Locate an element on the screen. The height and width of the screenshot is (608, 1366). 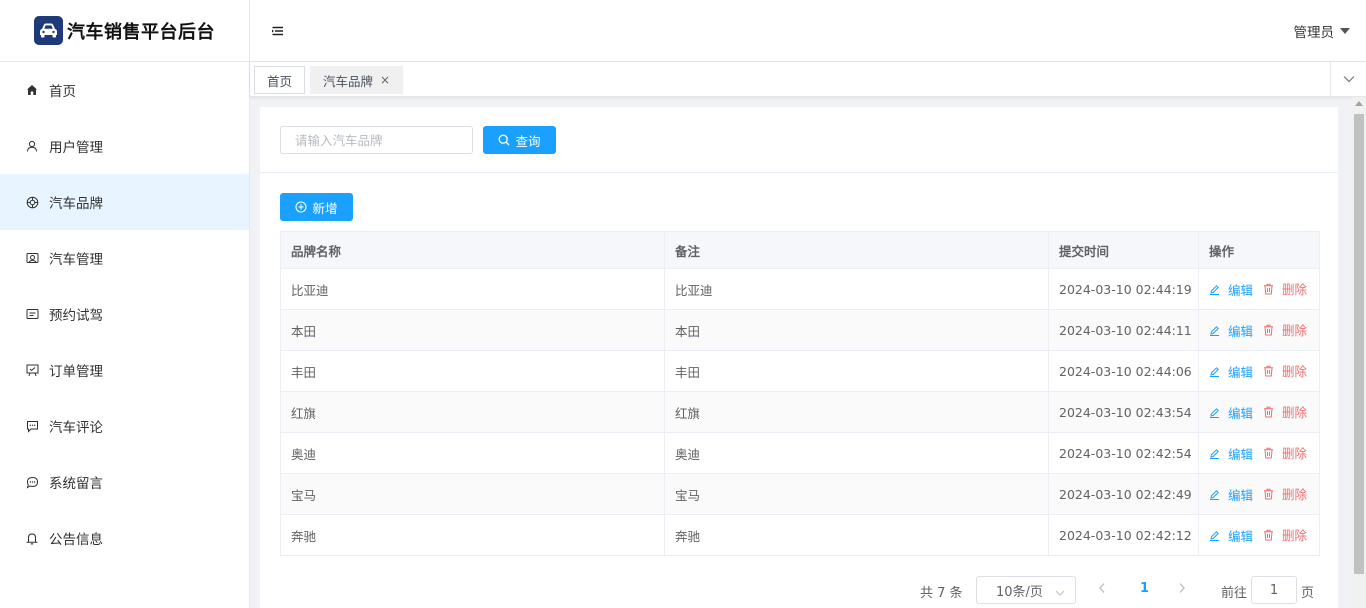
cell-note: 丰田 is located at coordinates (856, 371).